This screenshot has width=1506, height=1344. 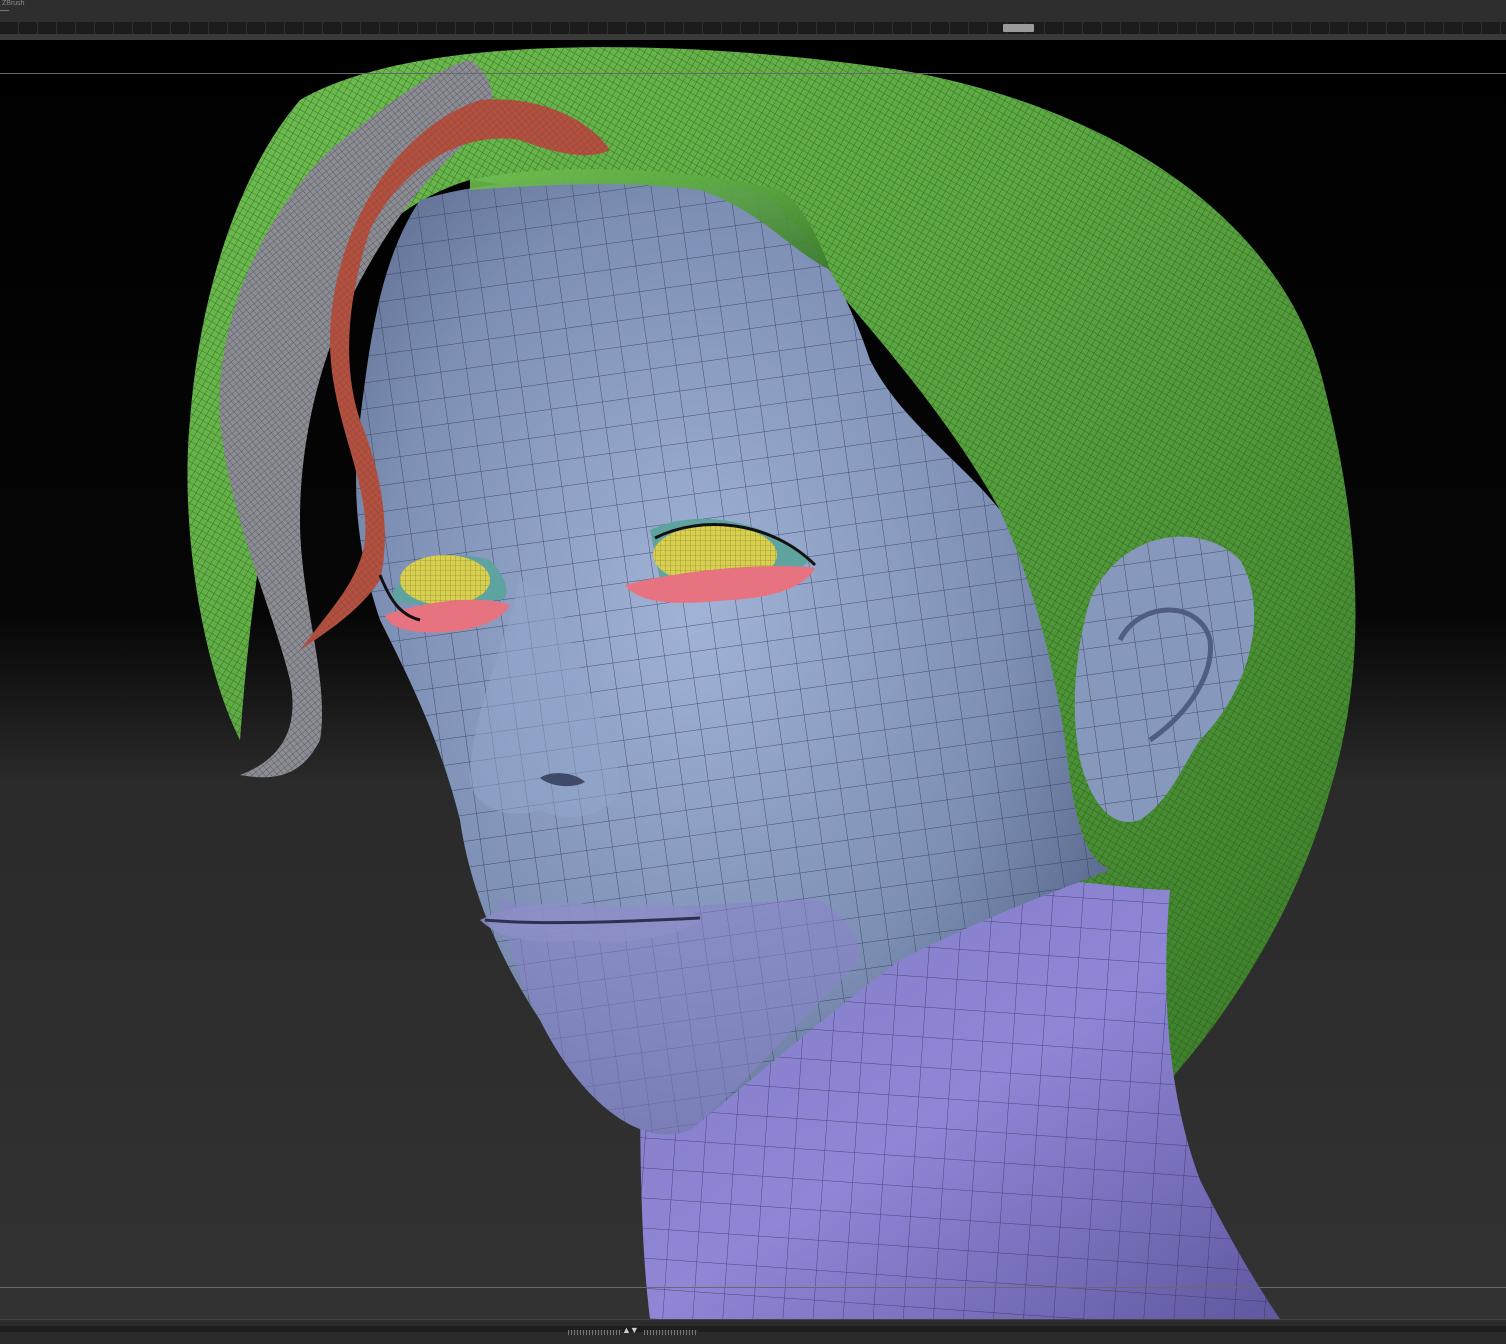 What do you see at coordinates (595, 1332) in the screenshot?
I see `tray-grip-left` at bounding box center [595, 1332].